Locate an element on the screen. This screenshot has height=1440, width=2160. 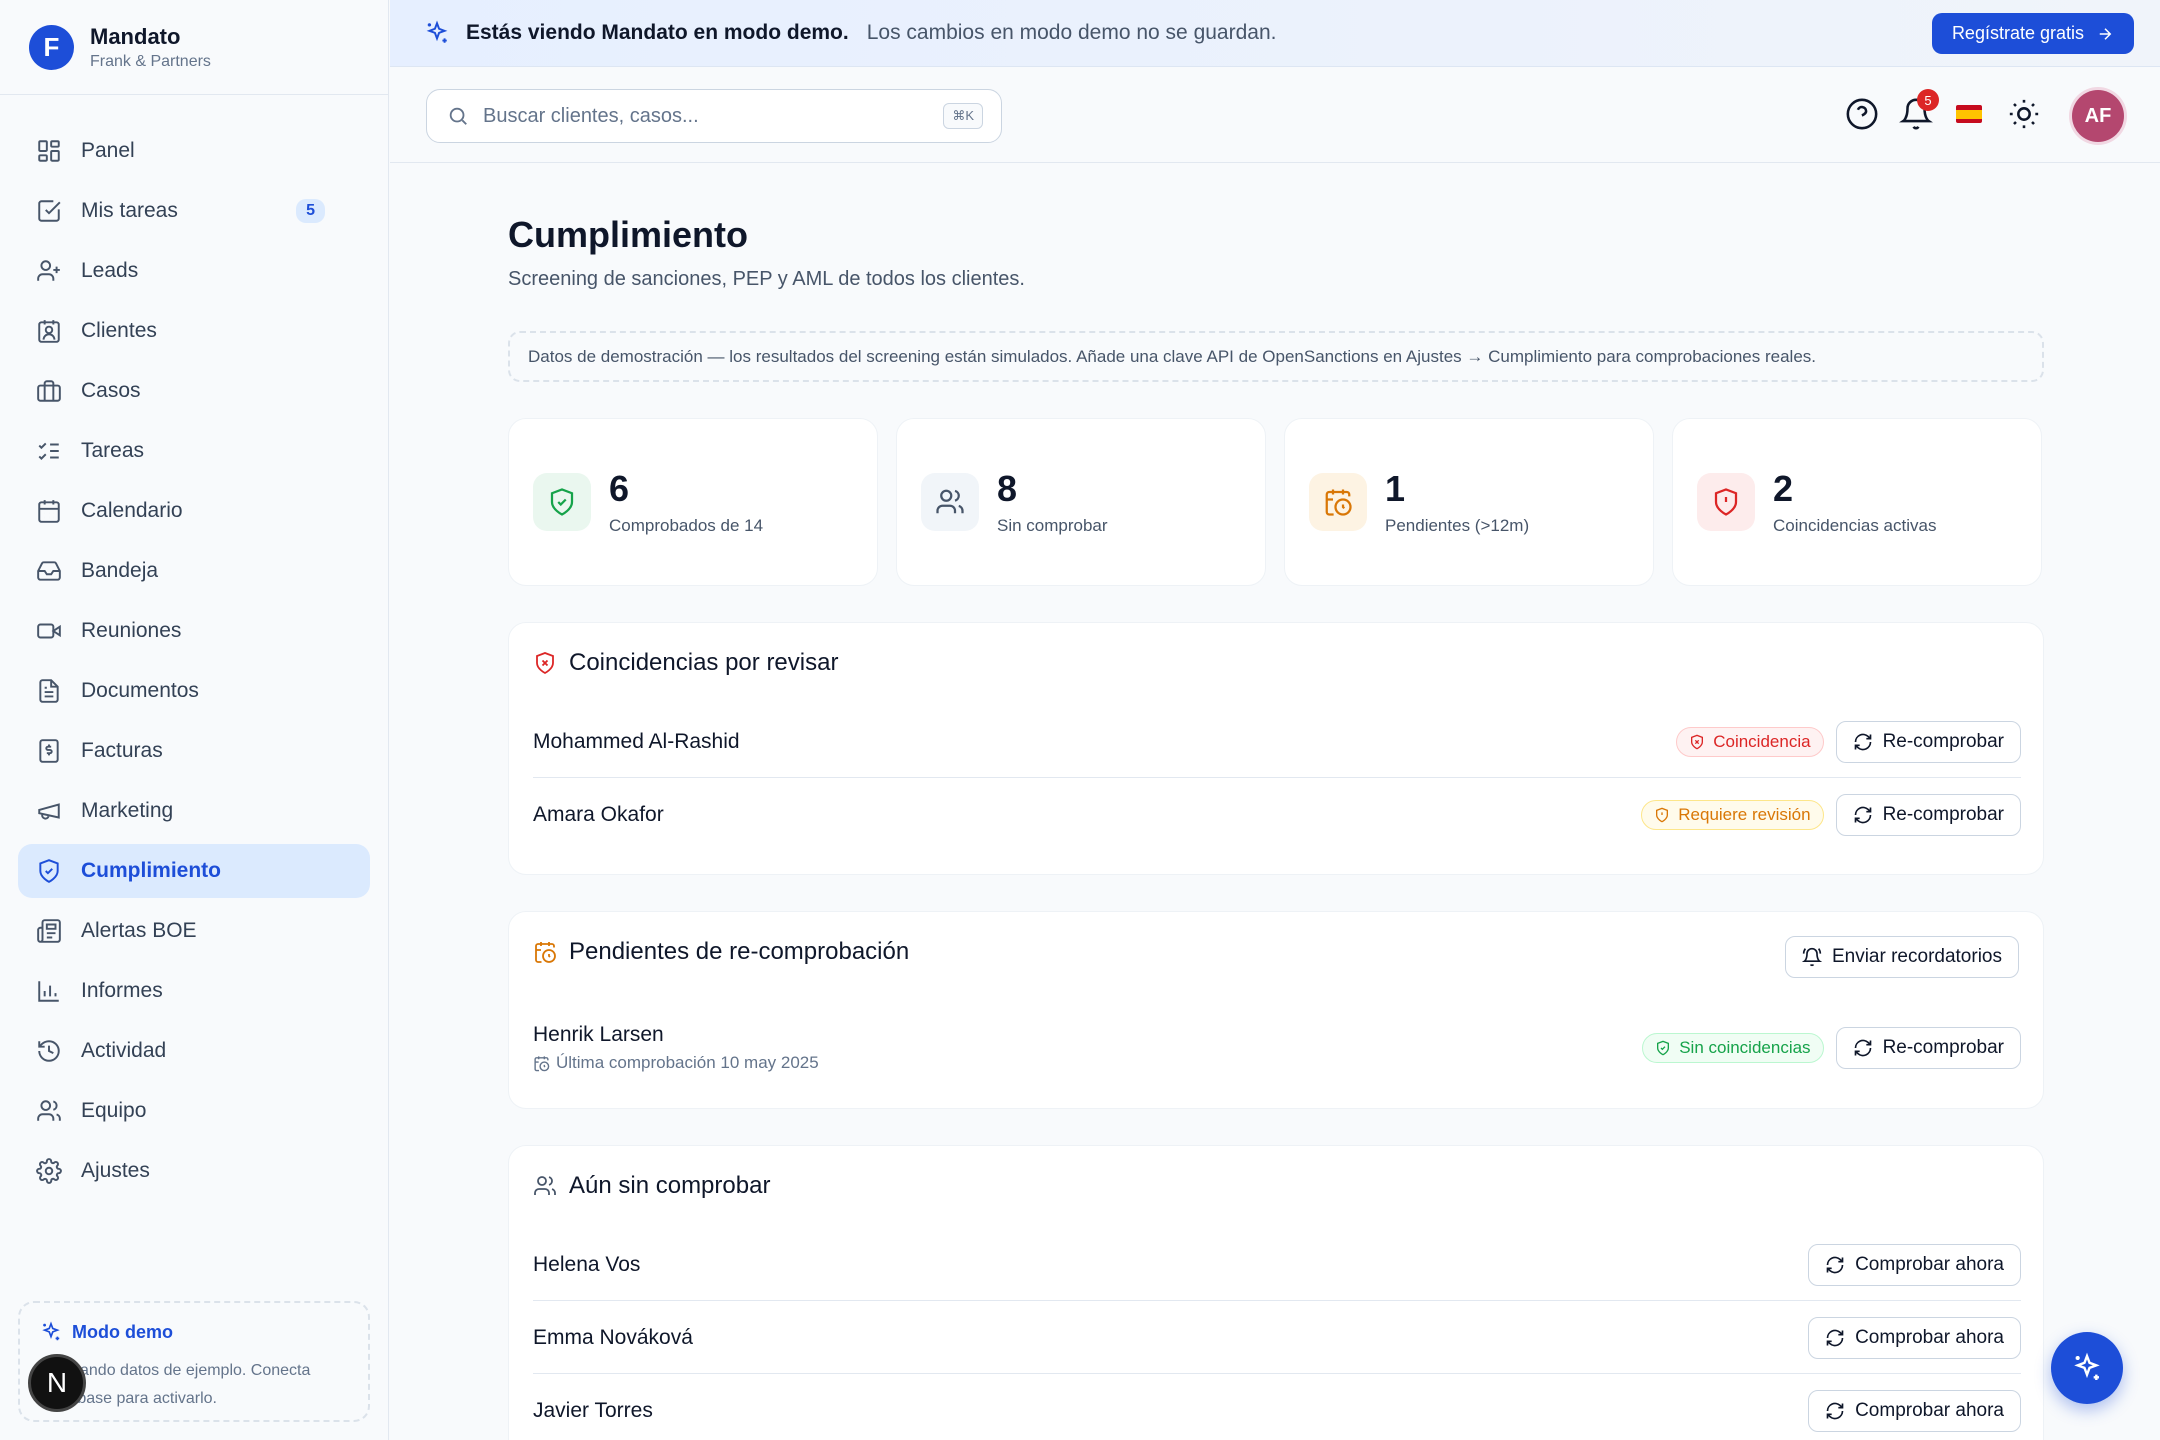
sidebar-item-facturas: Facturas is located at coordinates (194, 751).